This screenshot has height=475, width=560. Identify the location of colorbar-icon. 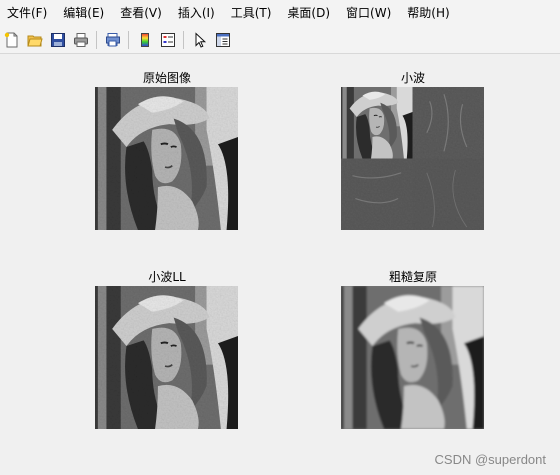
(145, 40).